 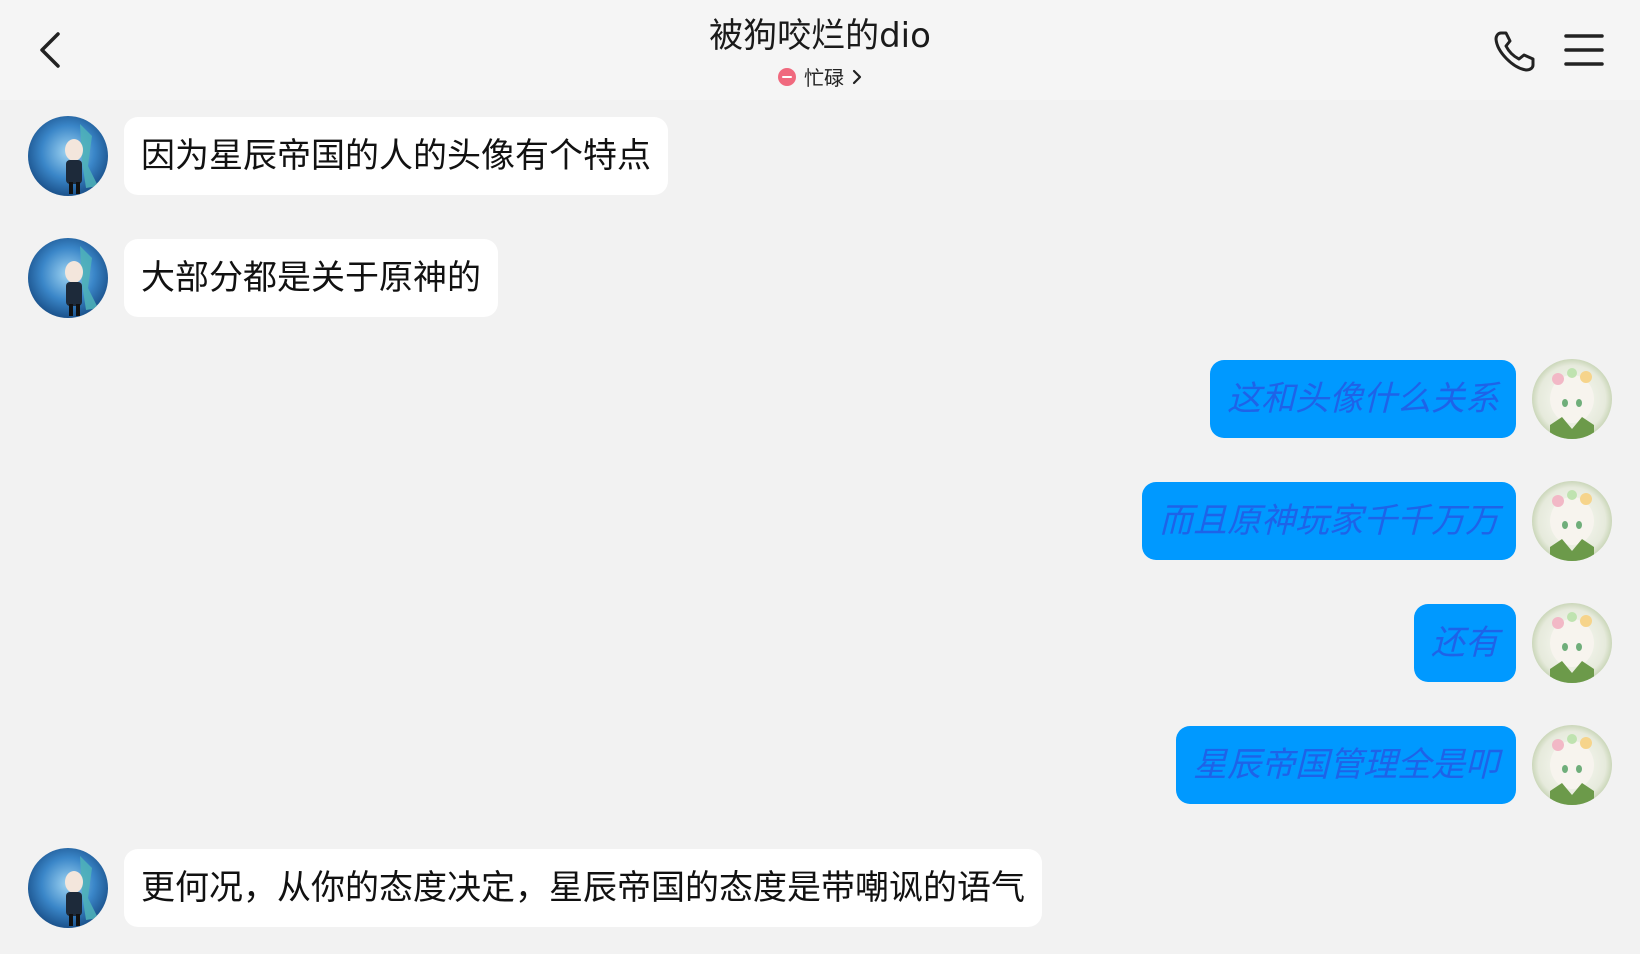 What do you see at coordinates (1329, 521) in the screenshot?
I see `outgoing-message-bubble: 而且原神玩家千千万万` at bounding box center [1329, 521].